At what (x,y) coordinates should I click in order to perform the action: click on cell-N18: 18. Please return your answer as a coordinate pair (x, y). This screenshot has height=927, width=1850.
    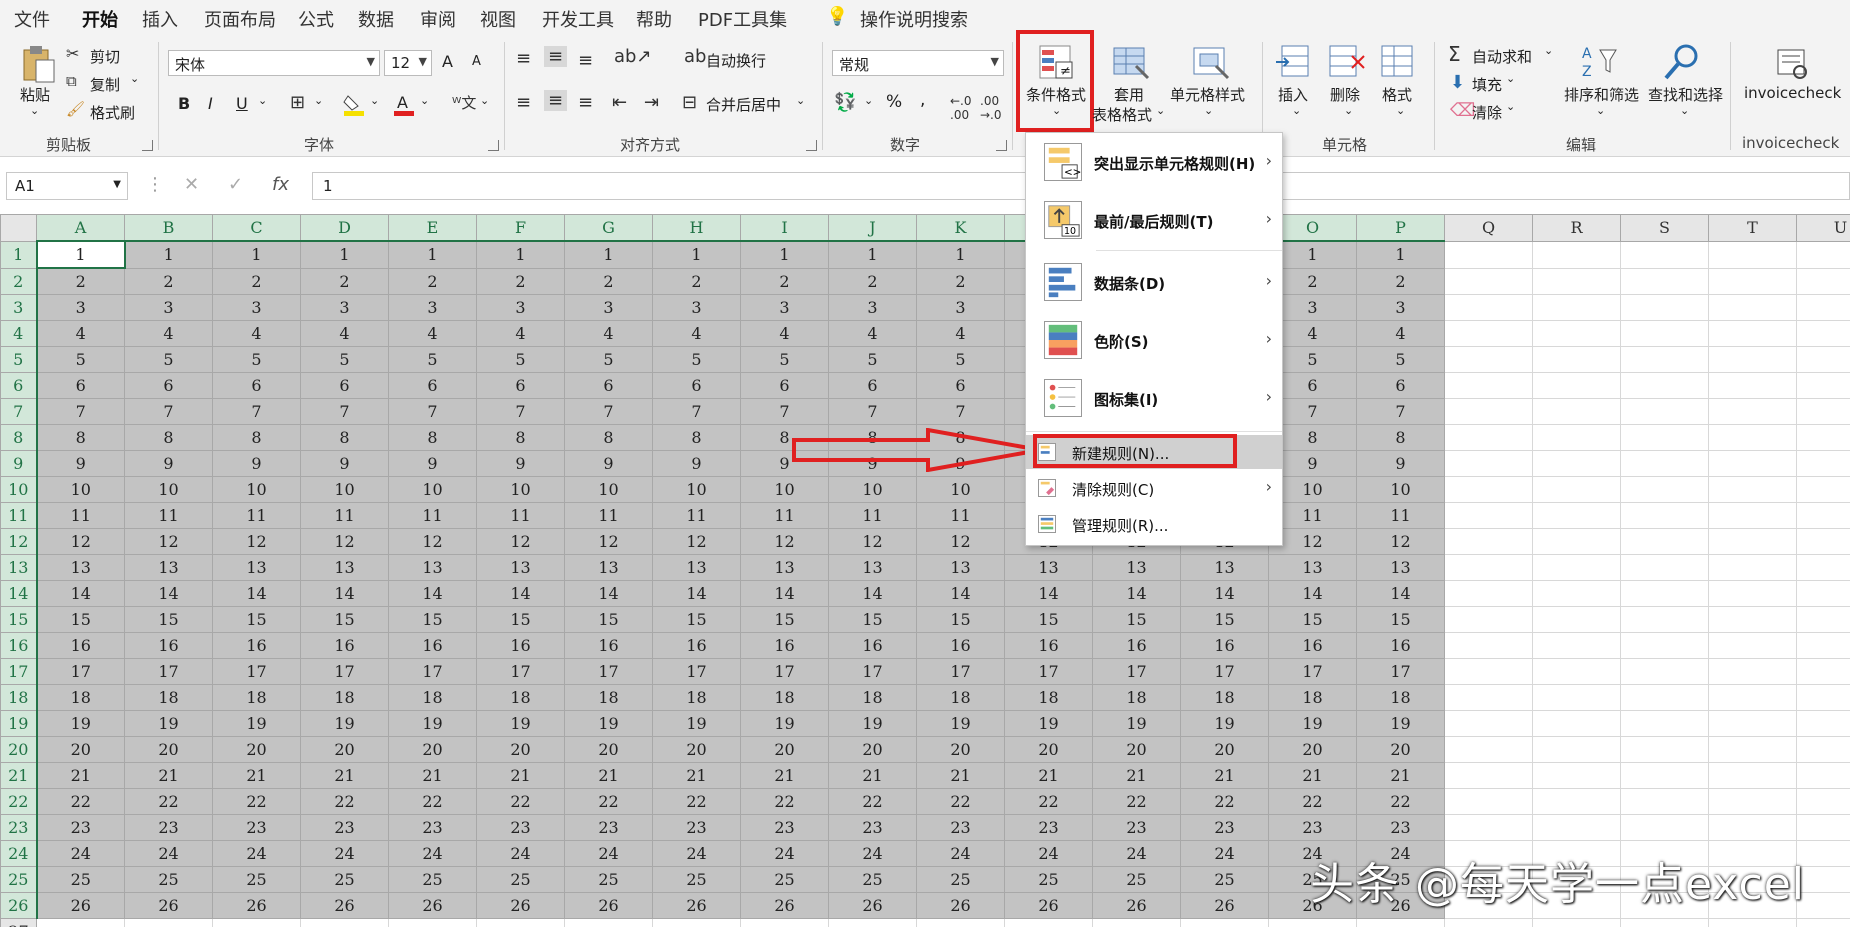
    Looking at the image, I should click on (1224, 697).